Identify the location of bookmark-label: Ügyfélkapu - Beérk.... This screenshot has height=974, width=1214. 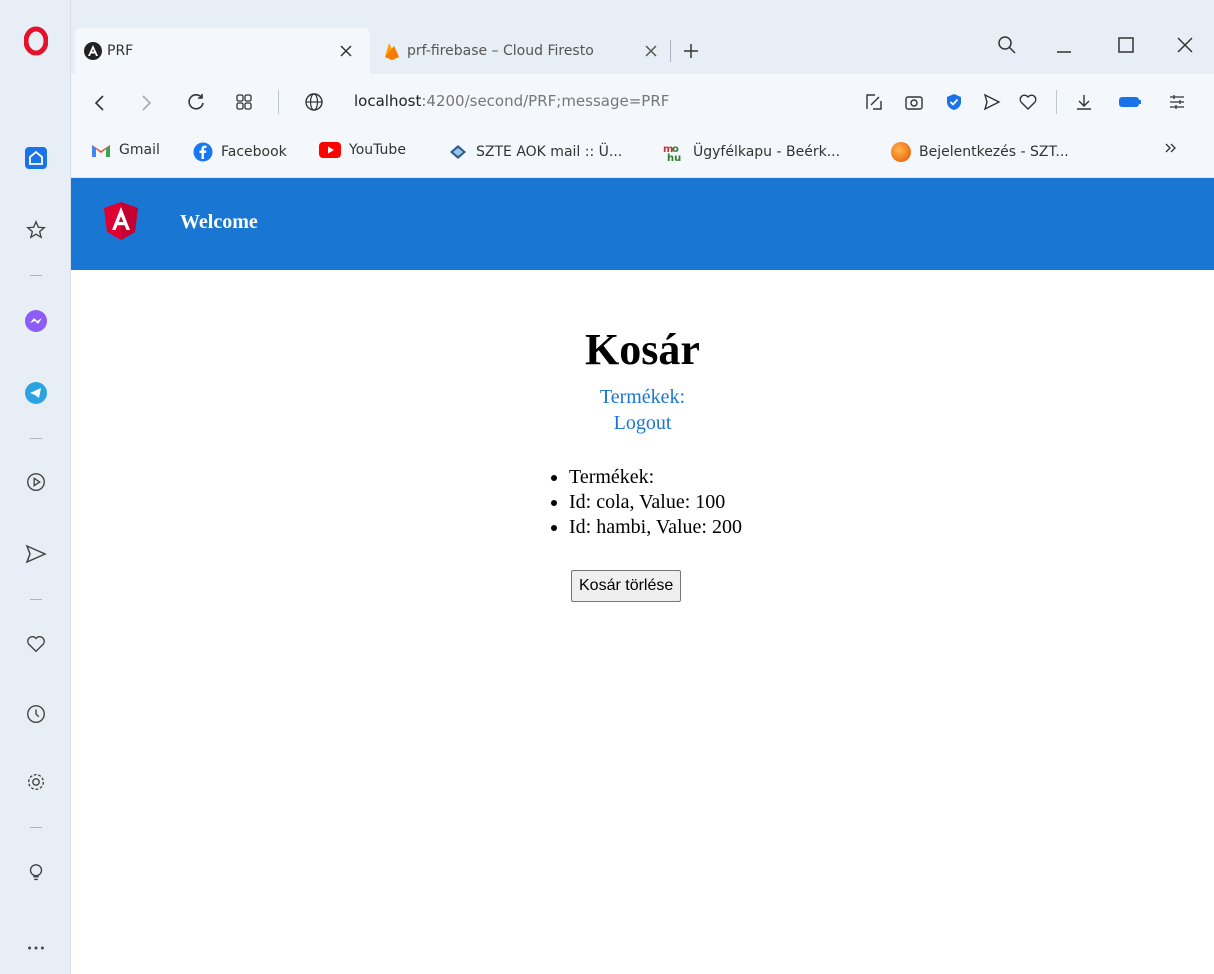
(767, 152).